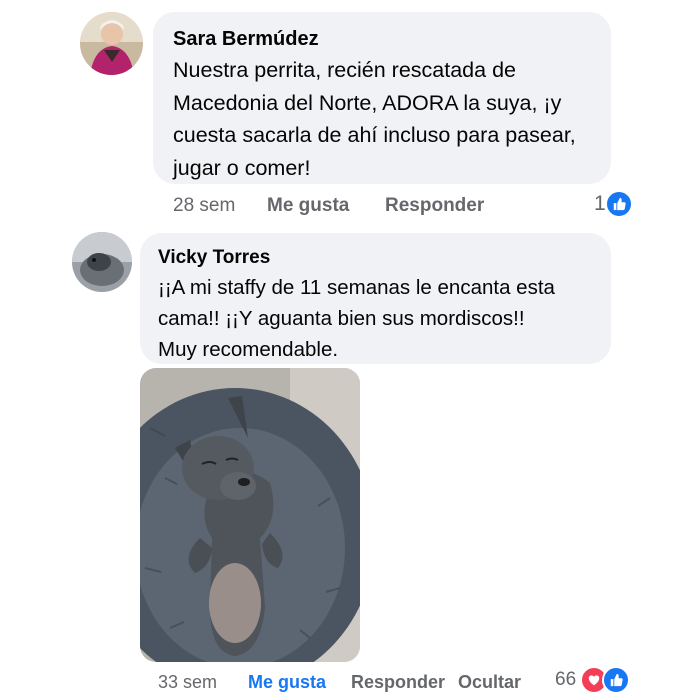 The height and width of the screenshot is (700, 700). Describe the element at coordinates (348, 684) in the screenshot. I see `comment-actions: 33 sem Me gusta Responder Ocultar` at that location.